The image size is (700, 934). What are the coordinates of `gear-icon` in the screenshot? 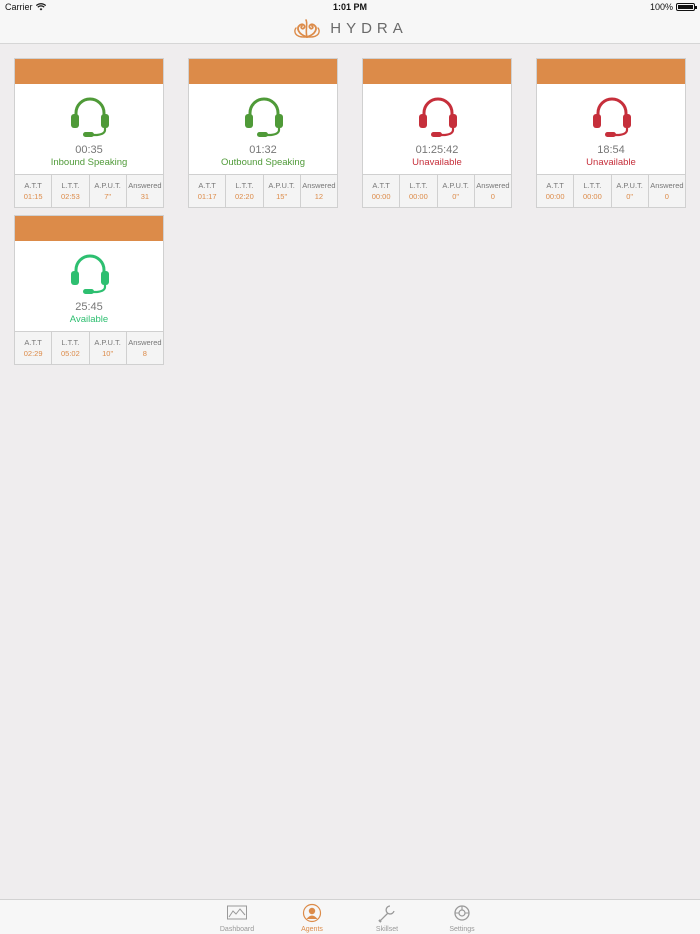 It's located at (462, 913).